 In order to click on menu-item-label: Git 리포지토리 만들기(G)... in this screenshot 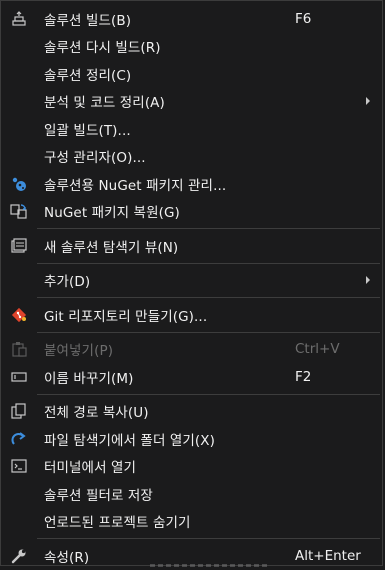, I will do `click(126, 316)`.